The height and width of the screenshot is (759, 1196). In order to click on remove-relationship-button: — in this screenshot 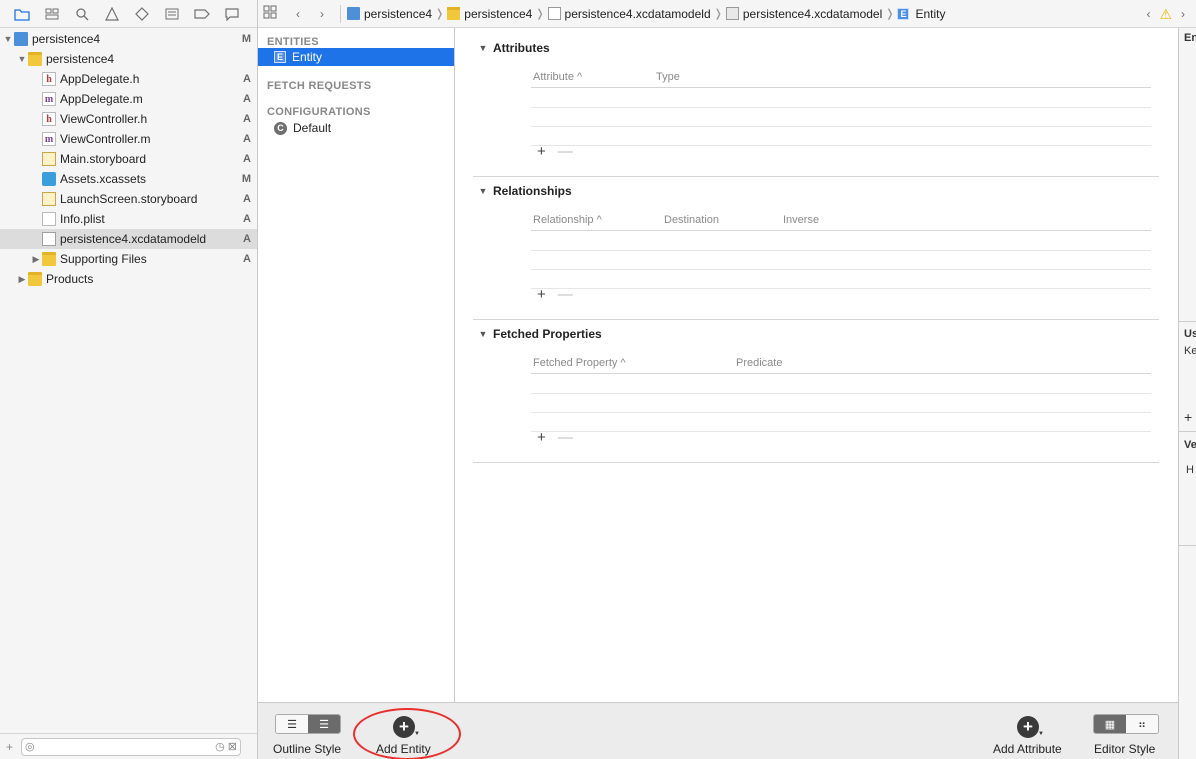, I will do `click(565, 294)`.